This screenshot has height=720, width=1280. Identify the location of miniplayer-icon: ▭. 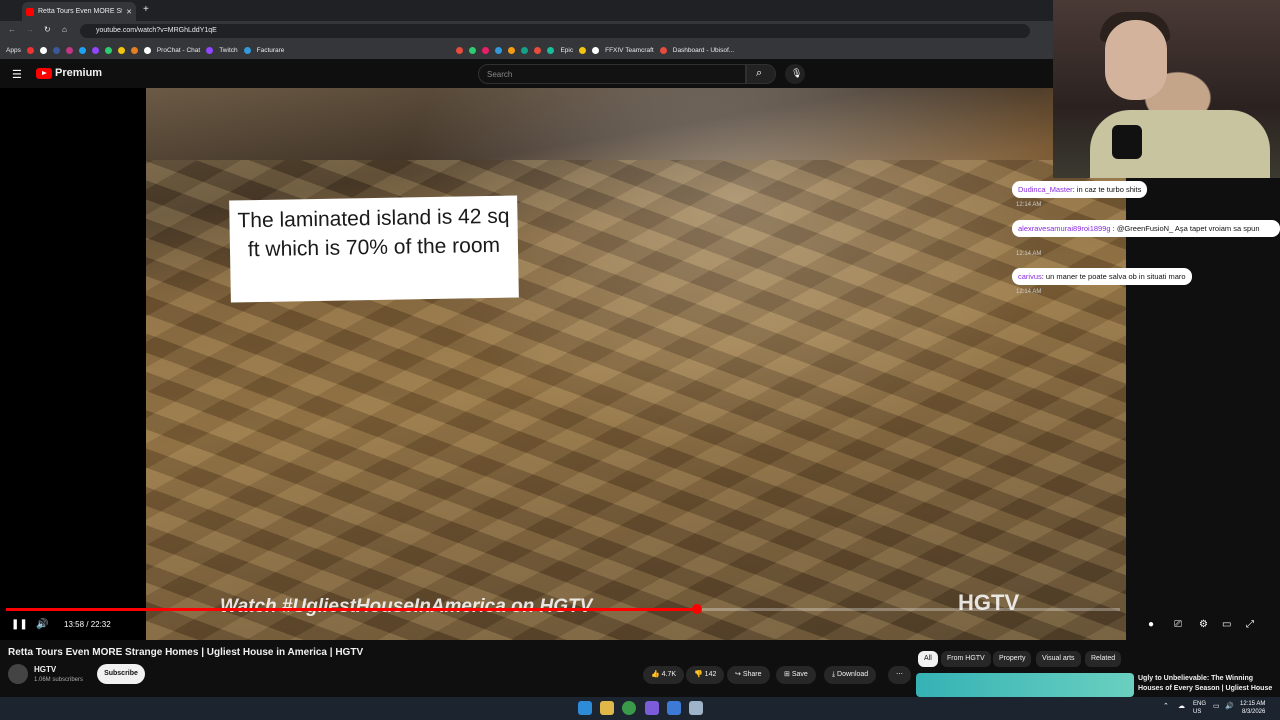
(1226, 624).